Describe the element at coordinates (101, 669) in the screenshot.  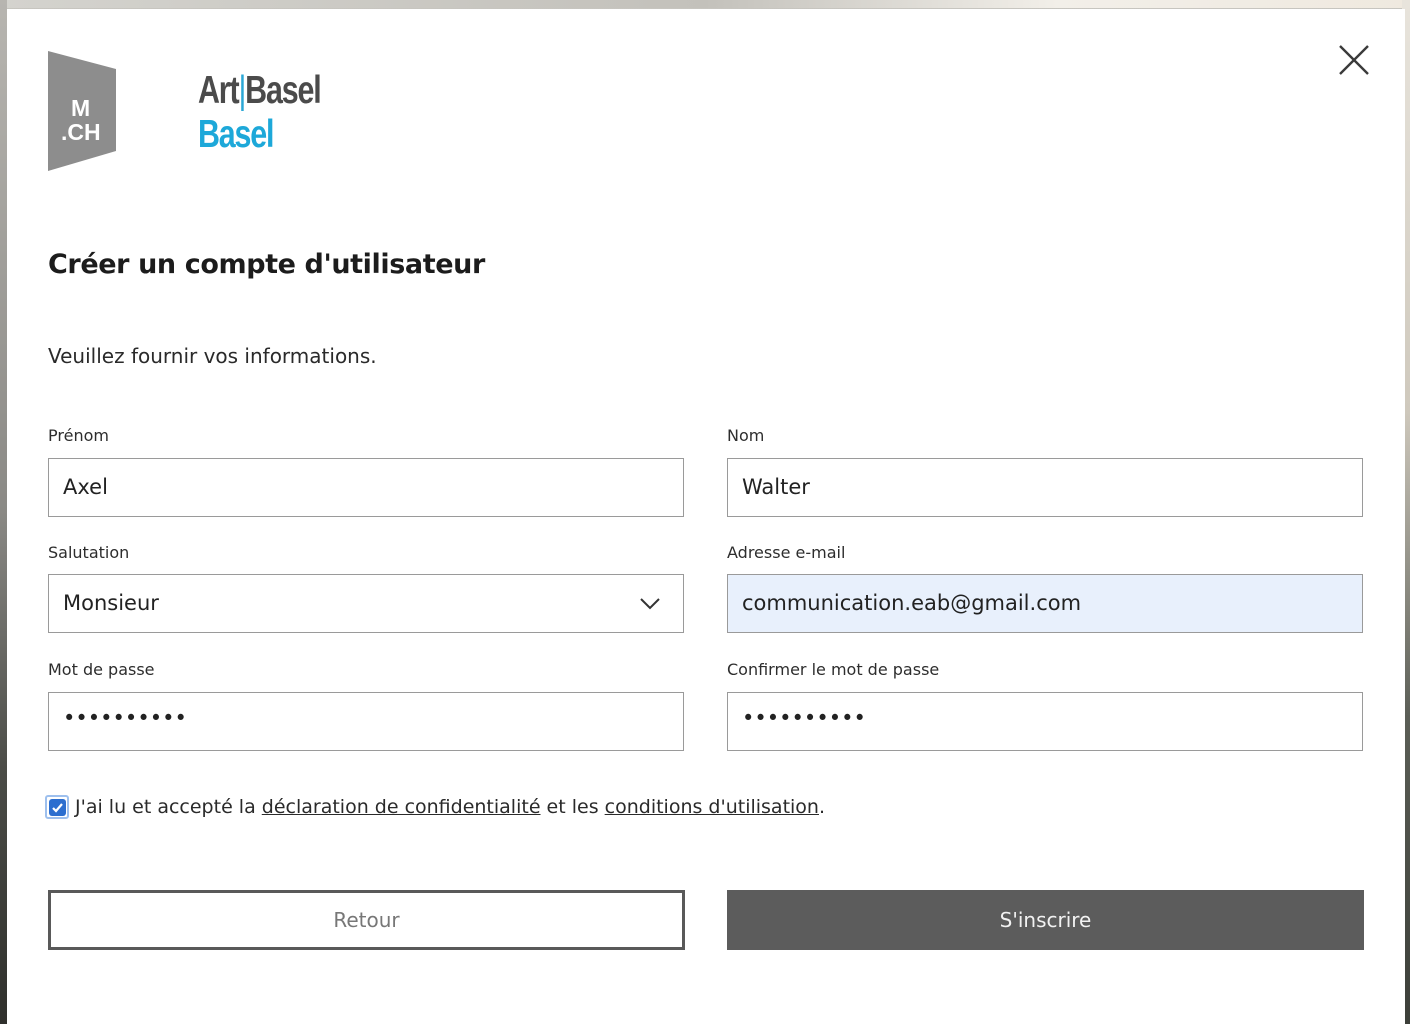
I see `password-label: Mot de passe` at that location.